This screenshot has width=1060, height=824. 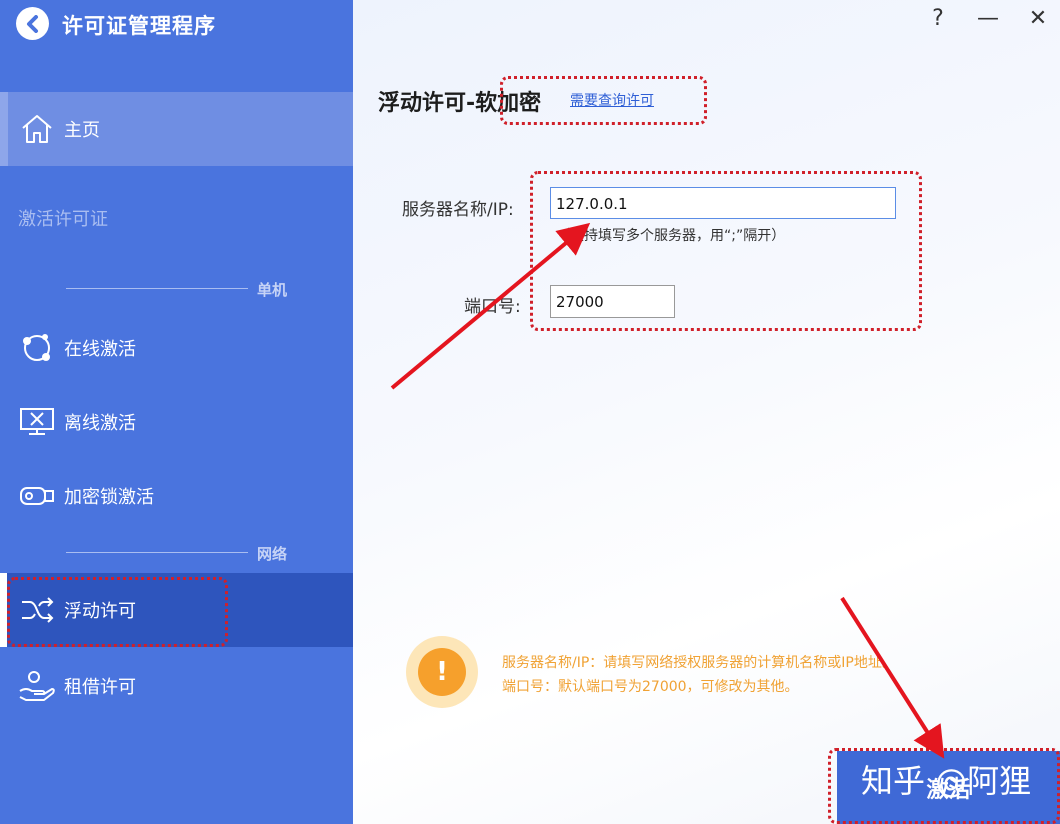 I want to click on home-icon, so click(x=37, y=129).